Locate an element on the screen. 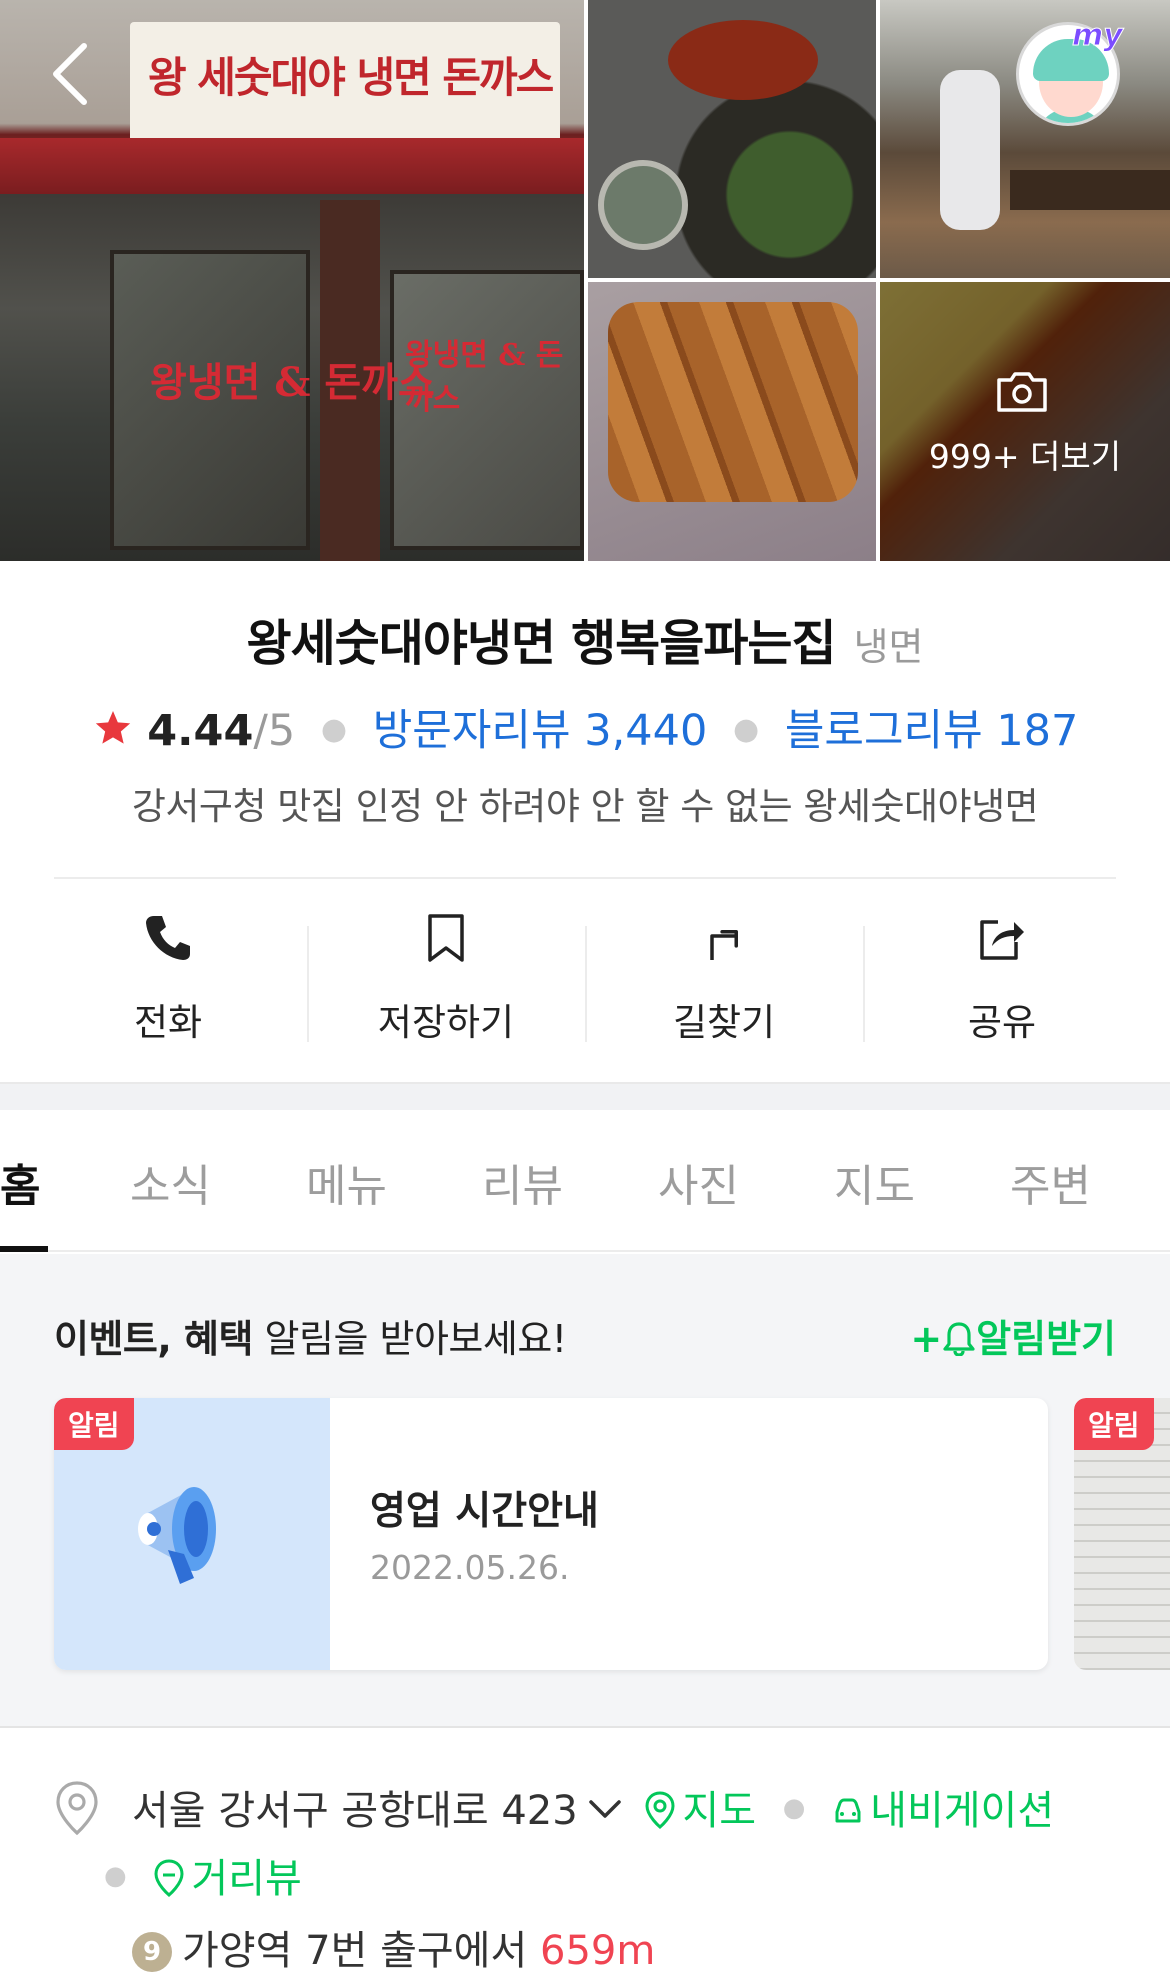 This screenshot has height=1980, width=1170. location-pin-icon is located at coordinates (77, 1808).